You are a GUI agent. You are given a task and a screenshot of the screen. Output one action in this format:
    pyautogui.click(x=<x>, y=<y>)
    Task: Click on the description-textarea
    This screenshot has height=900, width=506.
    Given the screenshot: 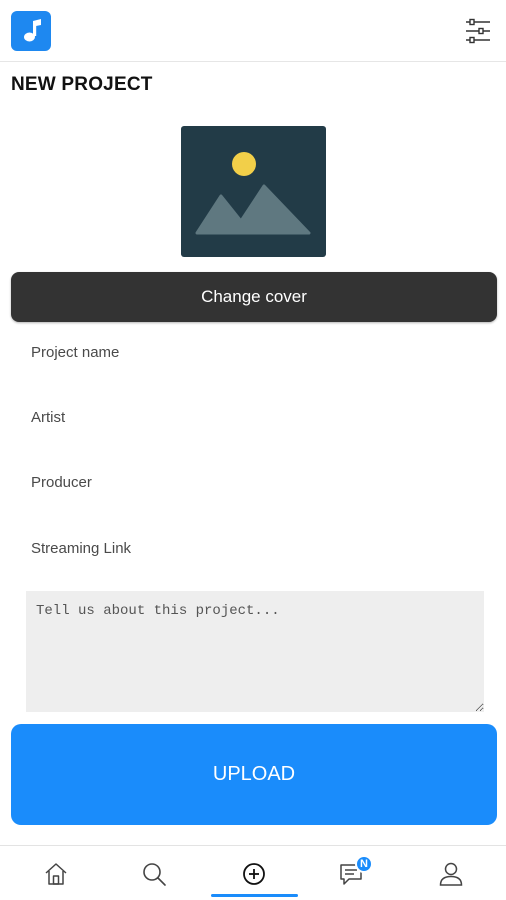 What is the action you would take?
    pyautogui.click(x=255, y=651)
    